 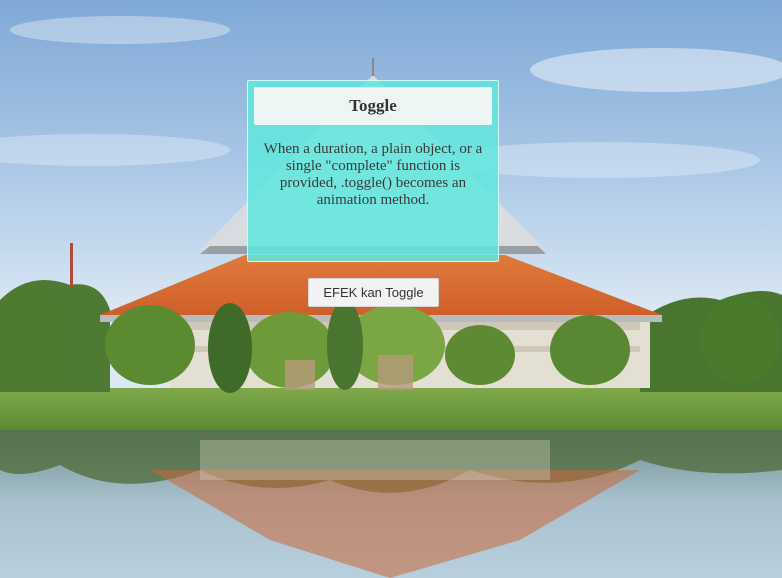 I want to click on panel-title: Toggle, so click(x=373, y=106).